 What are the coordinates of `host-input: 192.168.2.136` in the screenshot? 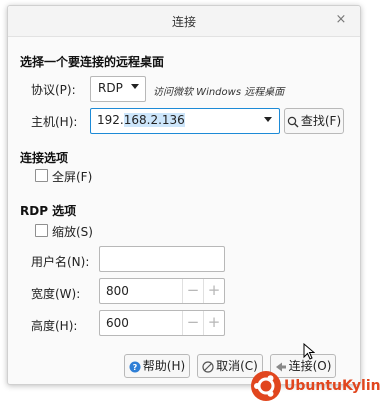 It's located at (185, 121).